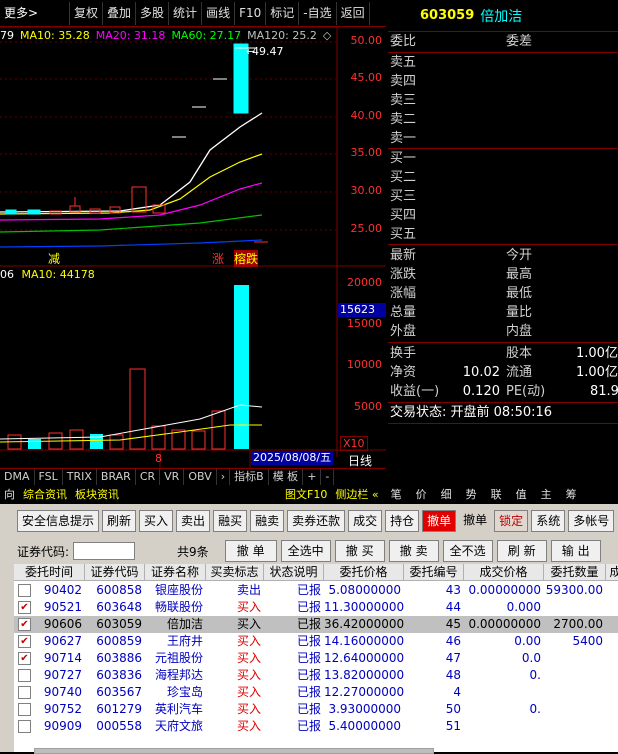 The height and width of the screenshot is (754, 618). I want to click on table-row: 90727 603836 海程邦达 买入 已报 13.82000000 48 0., so click(316, 675).